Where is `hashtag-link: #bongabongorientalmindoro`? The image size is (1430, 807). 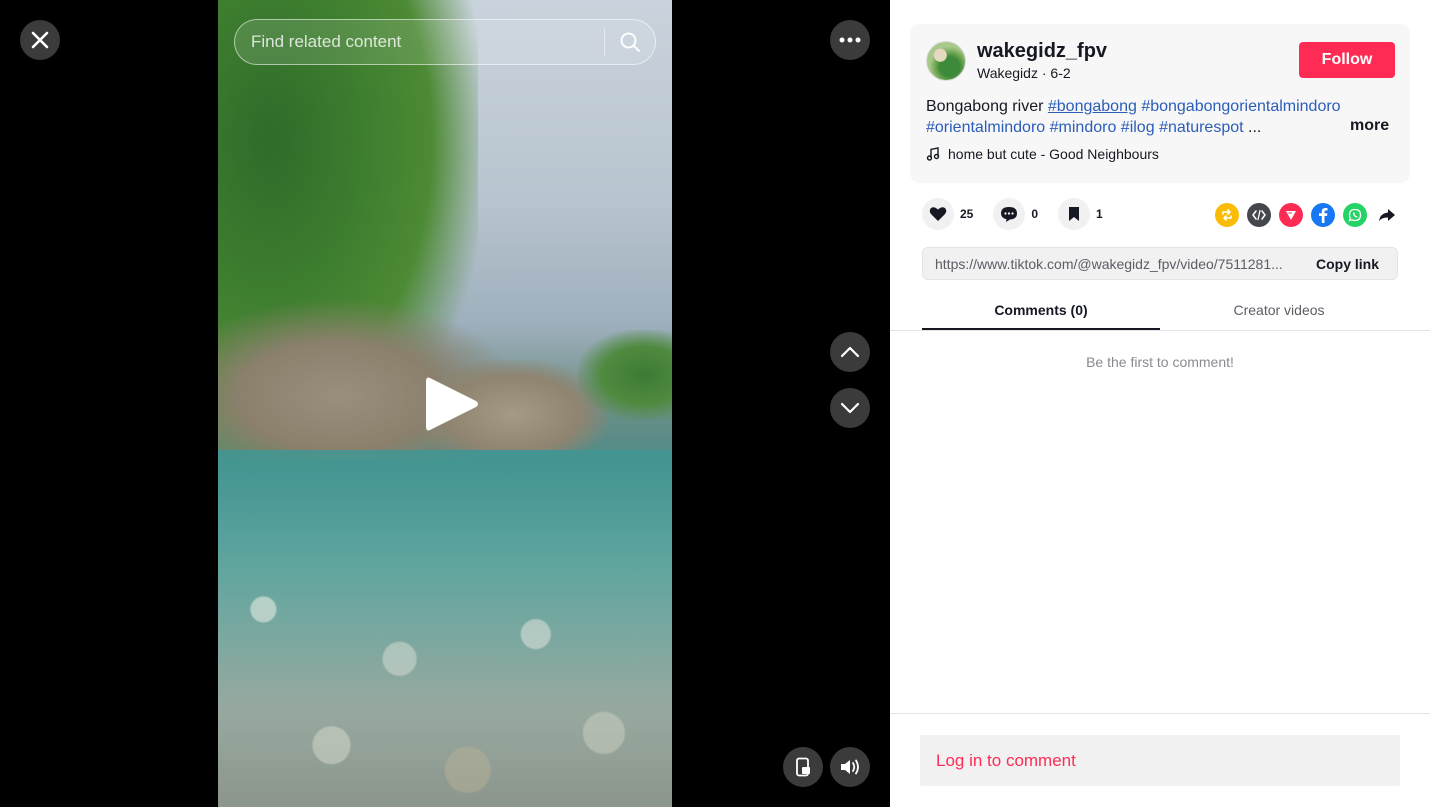 hashtag-link: #bongabongorientalmindoro is located at coordinates (1240, 106).